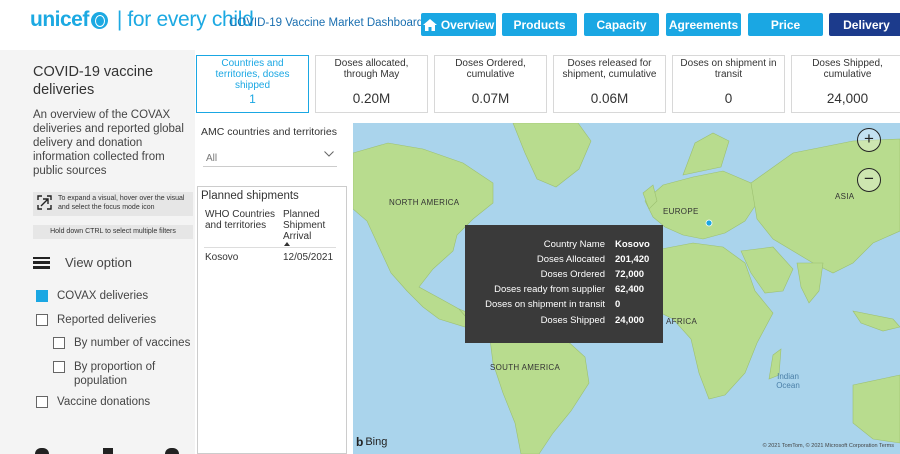 This screenshot has width=900, height=454. I want to click on tooltip-row: Doses Shipped 24,000, so click(592, 320).